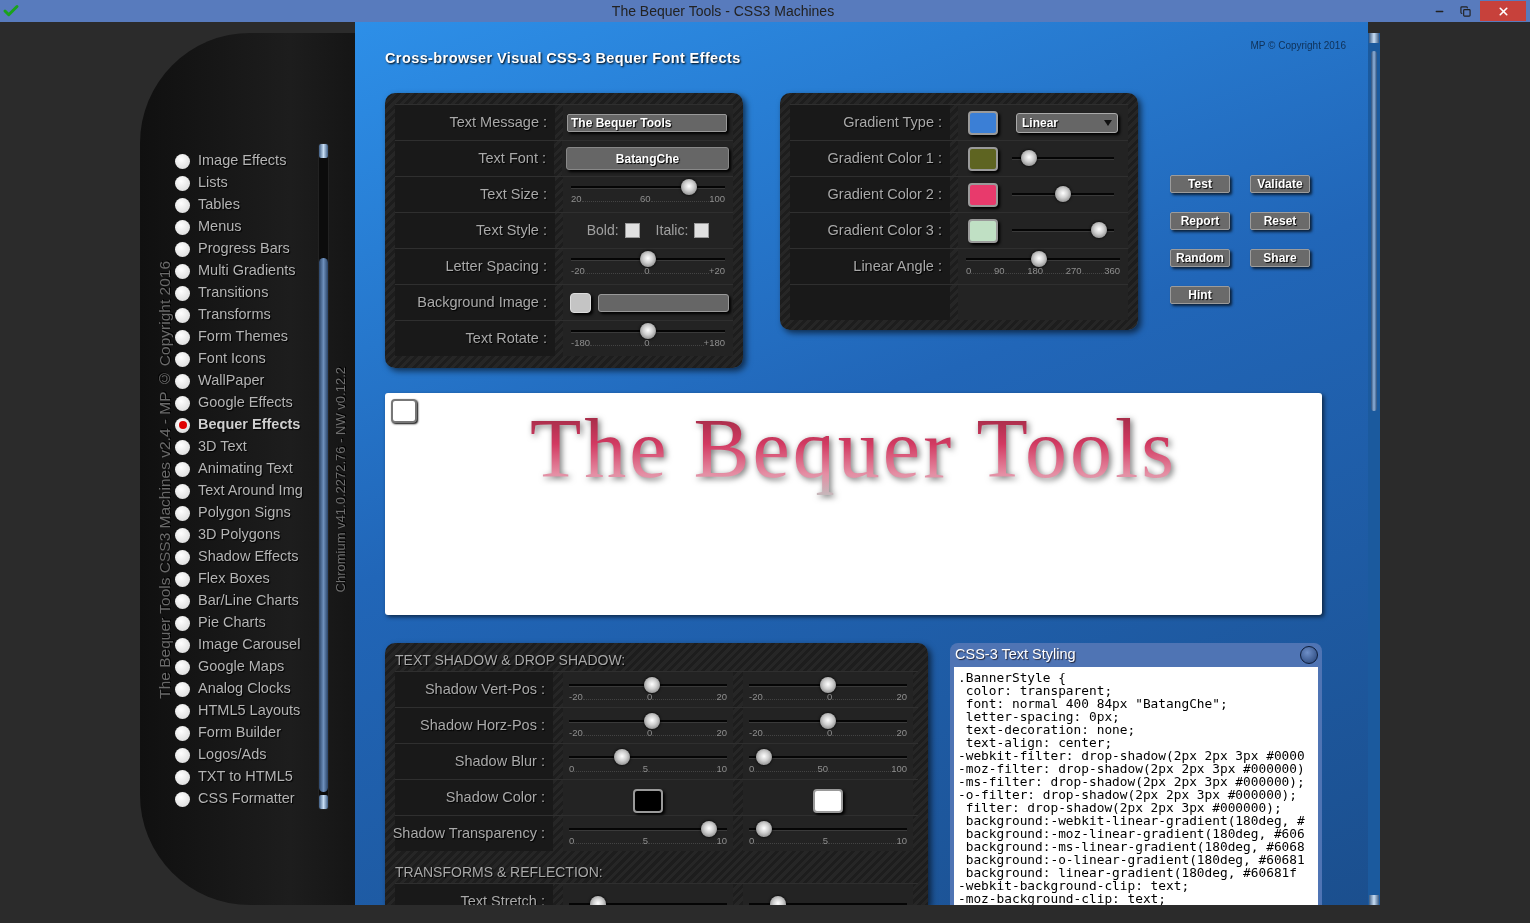 The height and width of the screenshot is (923, 1530). What do you see at coordinates (248, 557) in the screenshot?
I see `nav-label: Shadow Effects` at bounding box center [248, 557].